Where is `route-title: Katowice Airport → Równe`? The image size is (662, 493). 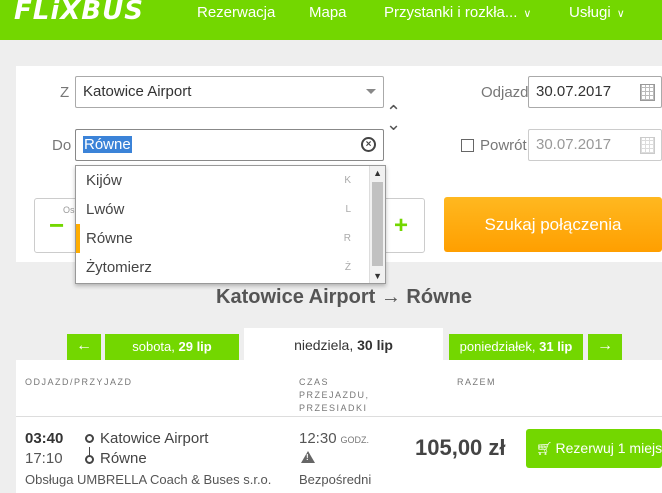
route-title: Katowice Airport → Równe is located at coordinates (331, 297).